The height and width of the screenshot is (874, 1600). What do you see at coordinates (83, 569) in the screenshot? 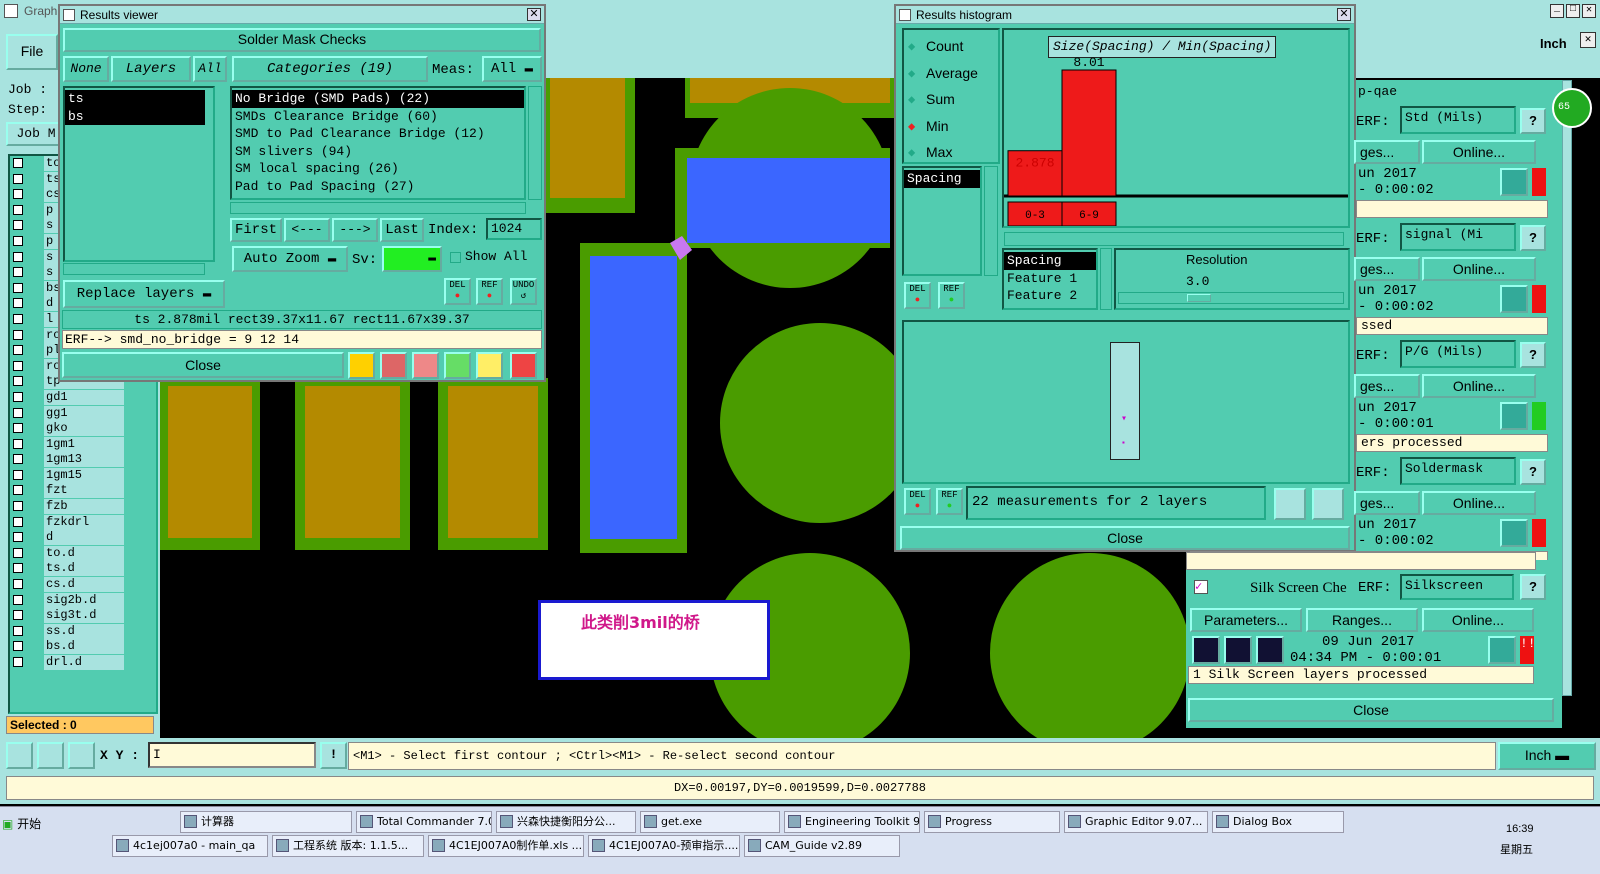
I see `layer-row: ts.d` at bounding box center [83, 569].